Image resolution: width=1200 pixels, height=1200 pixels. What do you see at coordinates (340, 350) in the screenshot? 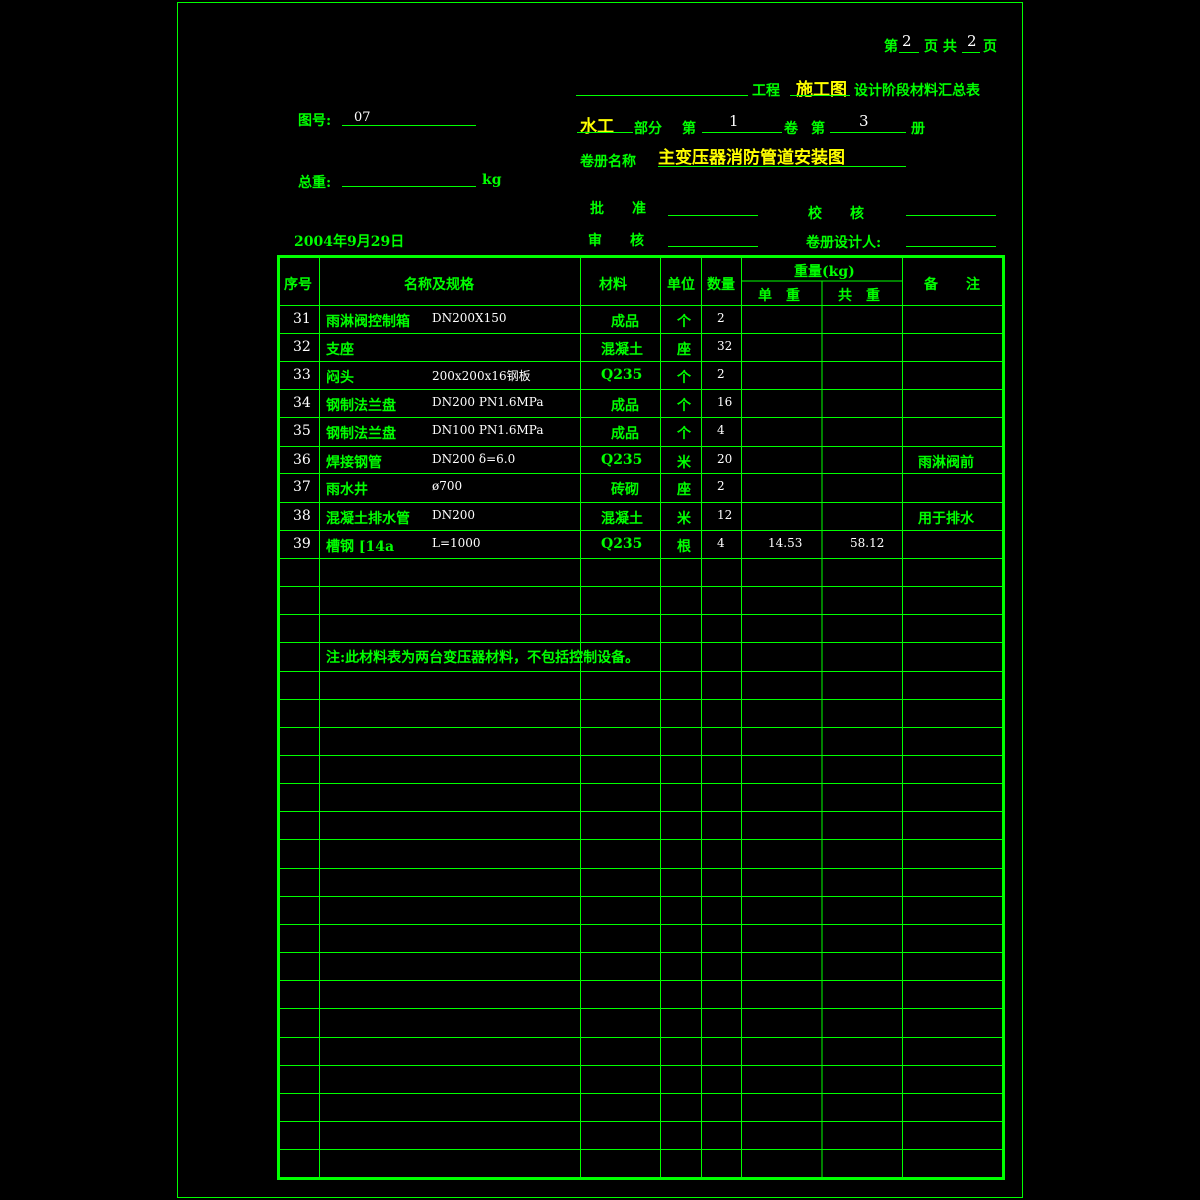
I see `cell-name: 支座` at bounding box center [340, 350].